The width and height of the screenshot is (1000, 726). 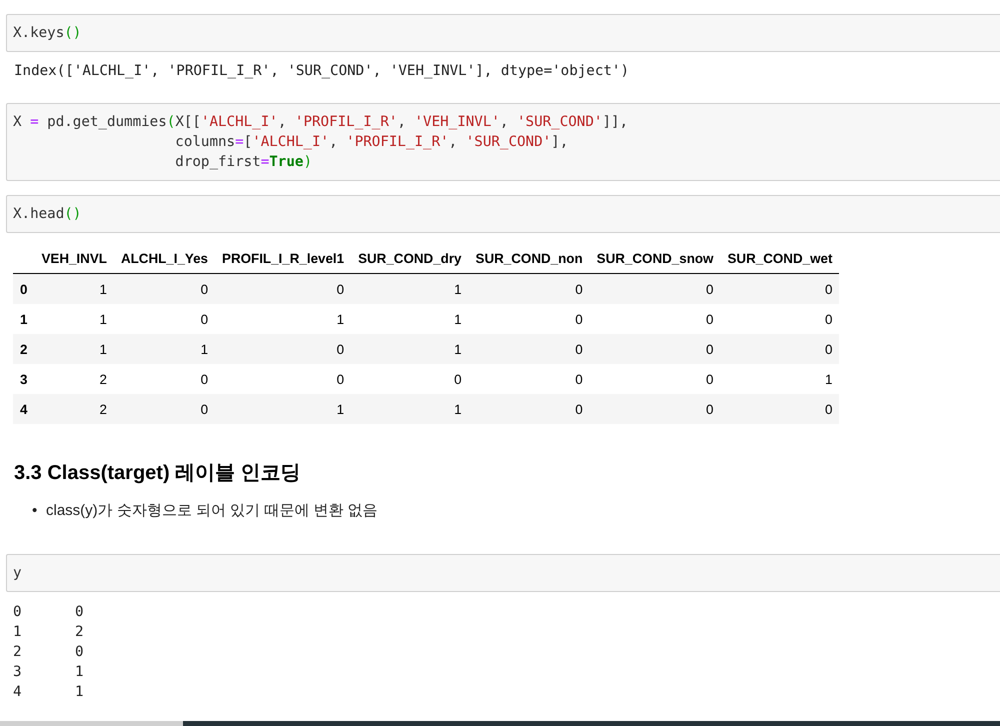 I want to click on series-index: 0, so click(x=18, y=612).